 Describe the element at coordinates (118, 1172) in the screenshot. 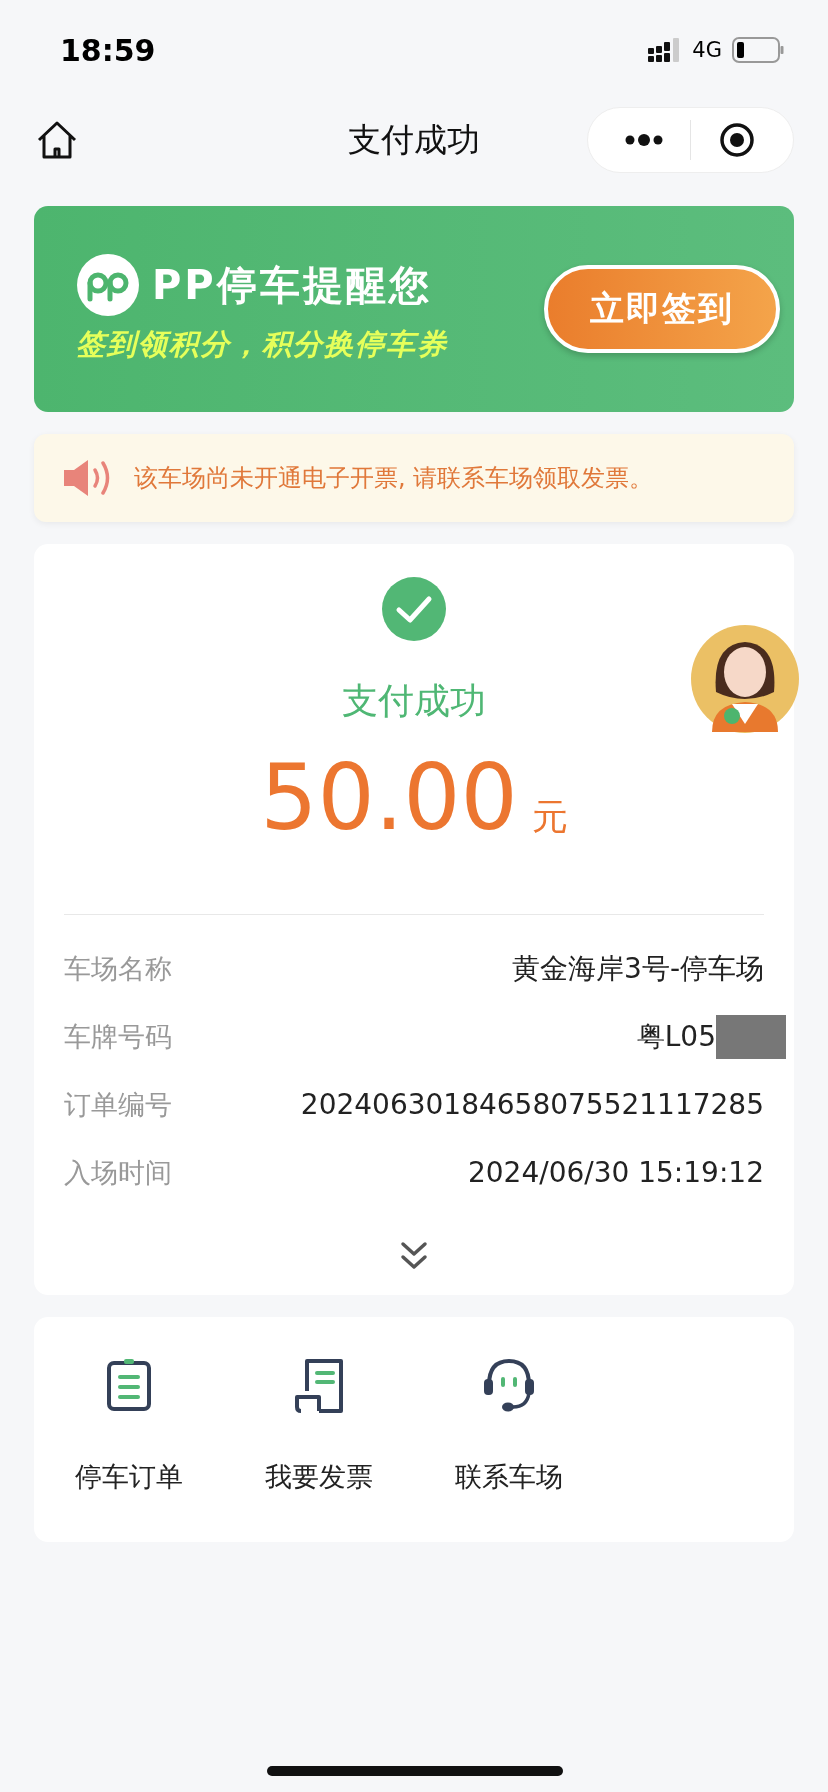

I see `detail-label: 入场时间` at that location.